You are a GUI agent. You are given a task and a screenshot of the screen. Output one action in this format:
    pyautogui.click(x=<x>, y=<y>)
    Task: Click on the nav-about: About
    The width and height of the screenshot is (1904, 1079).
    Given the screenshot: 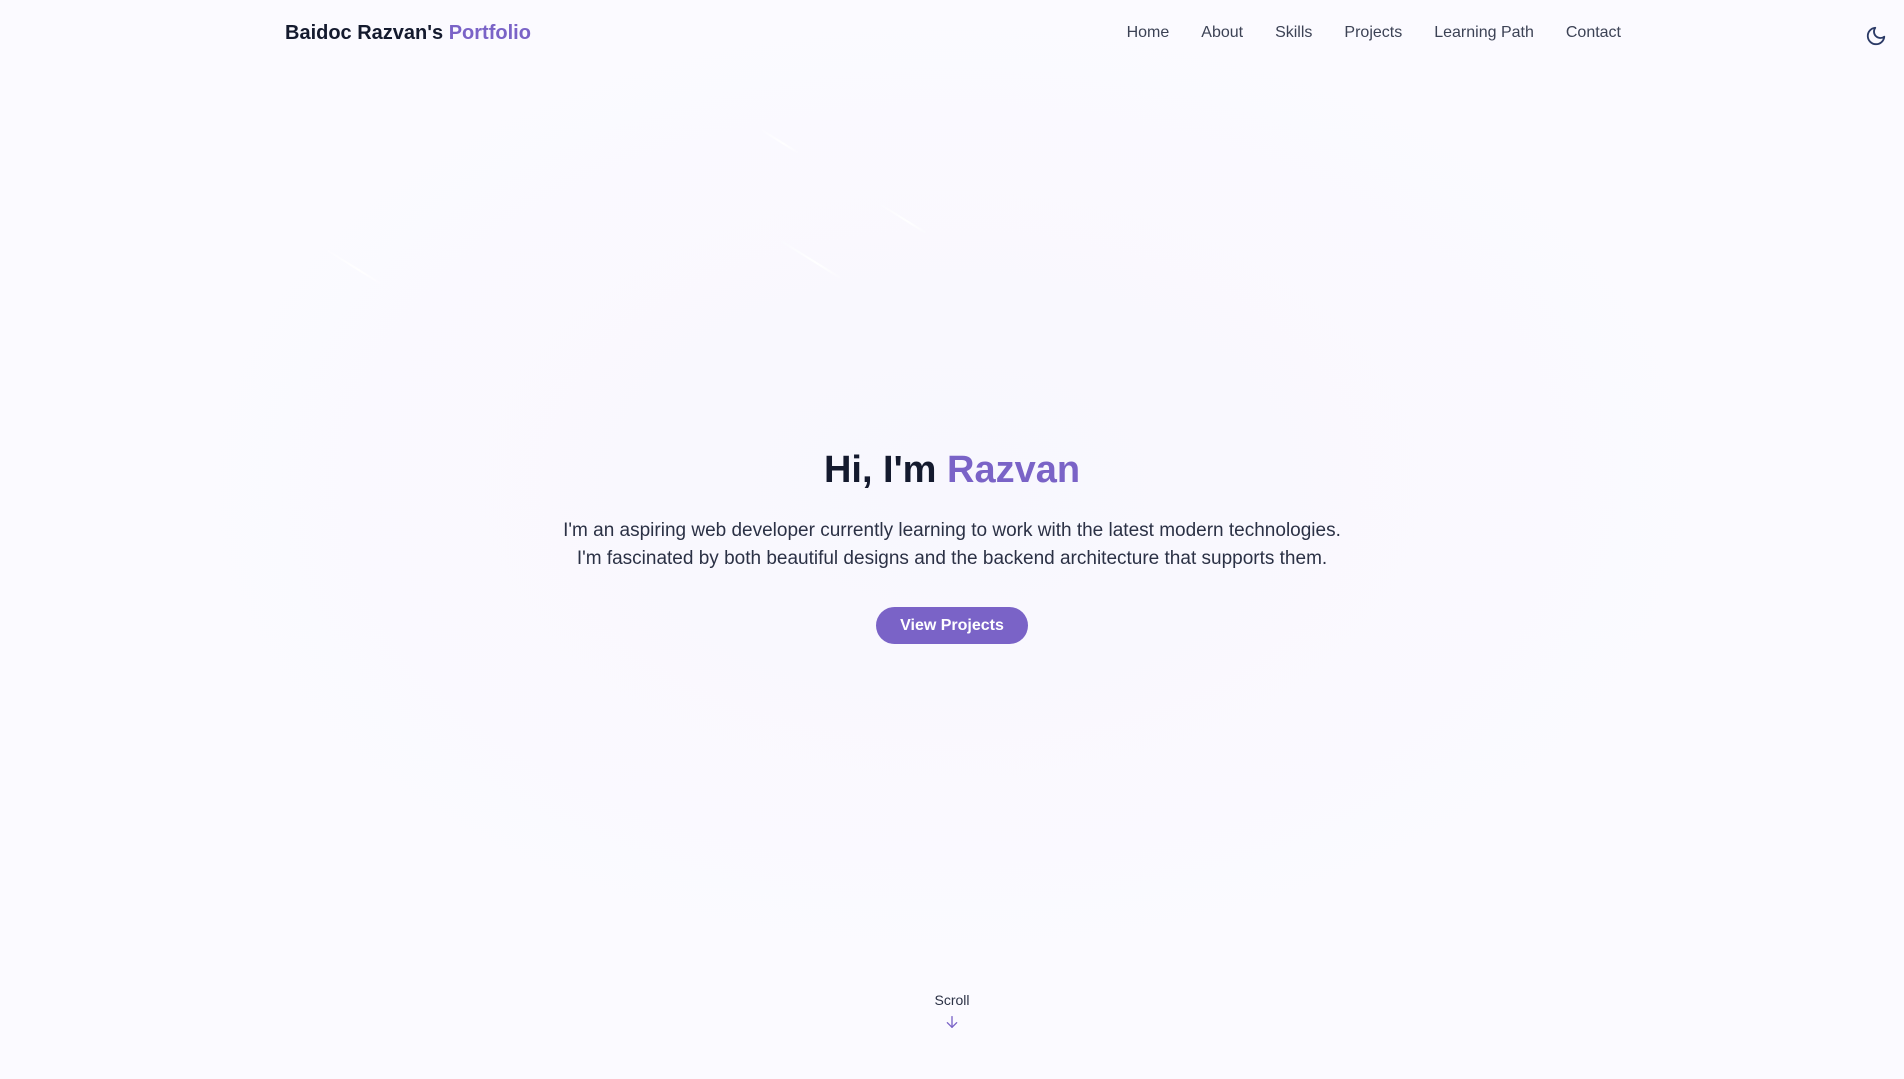 What is the action you would take?
    pyautogui.click(x=1222, y=33)
    